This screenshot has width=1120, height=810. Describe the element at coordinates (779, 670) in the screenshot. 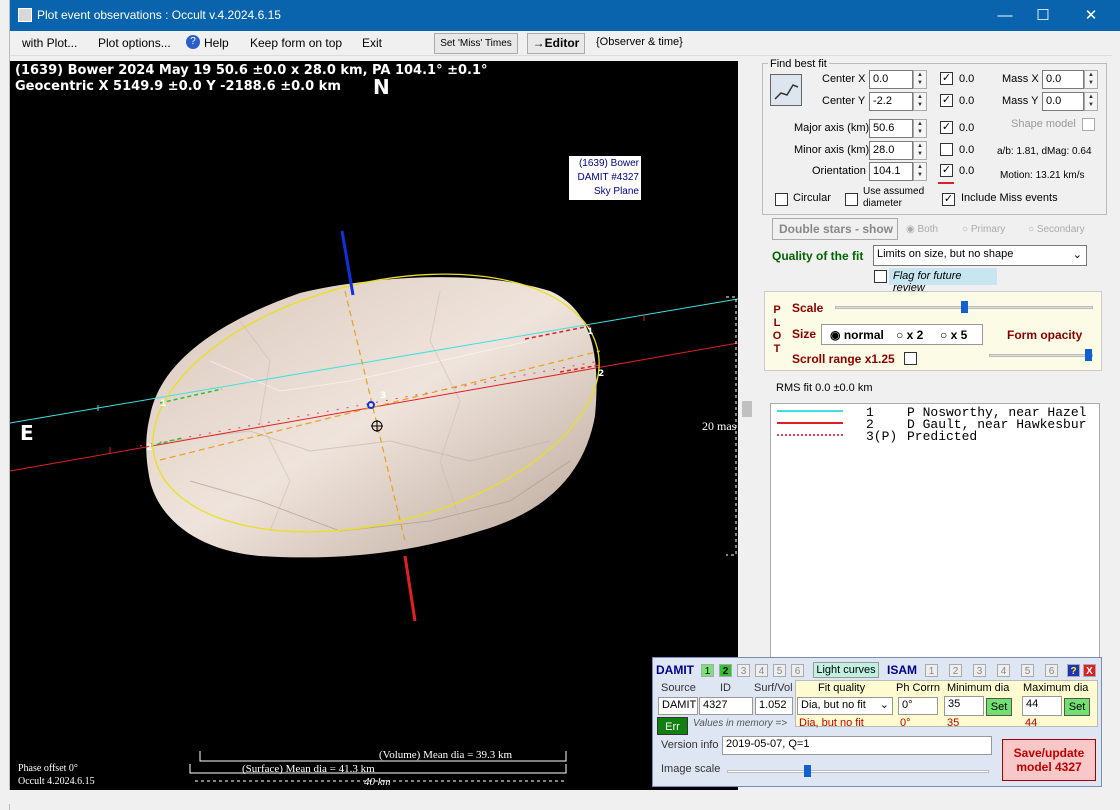

I see `damit-tab: 5` at that location.